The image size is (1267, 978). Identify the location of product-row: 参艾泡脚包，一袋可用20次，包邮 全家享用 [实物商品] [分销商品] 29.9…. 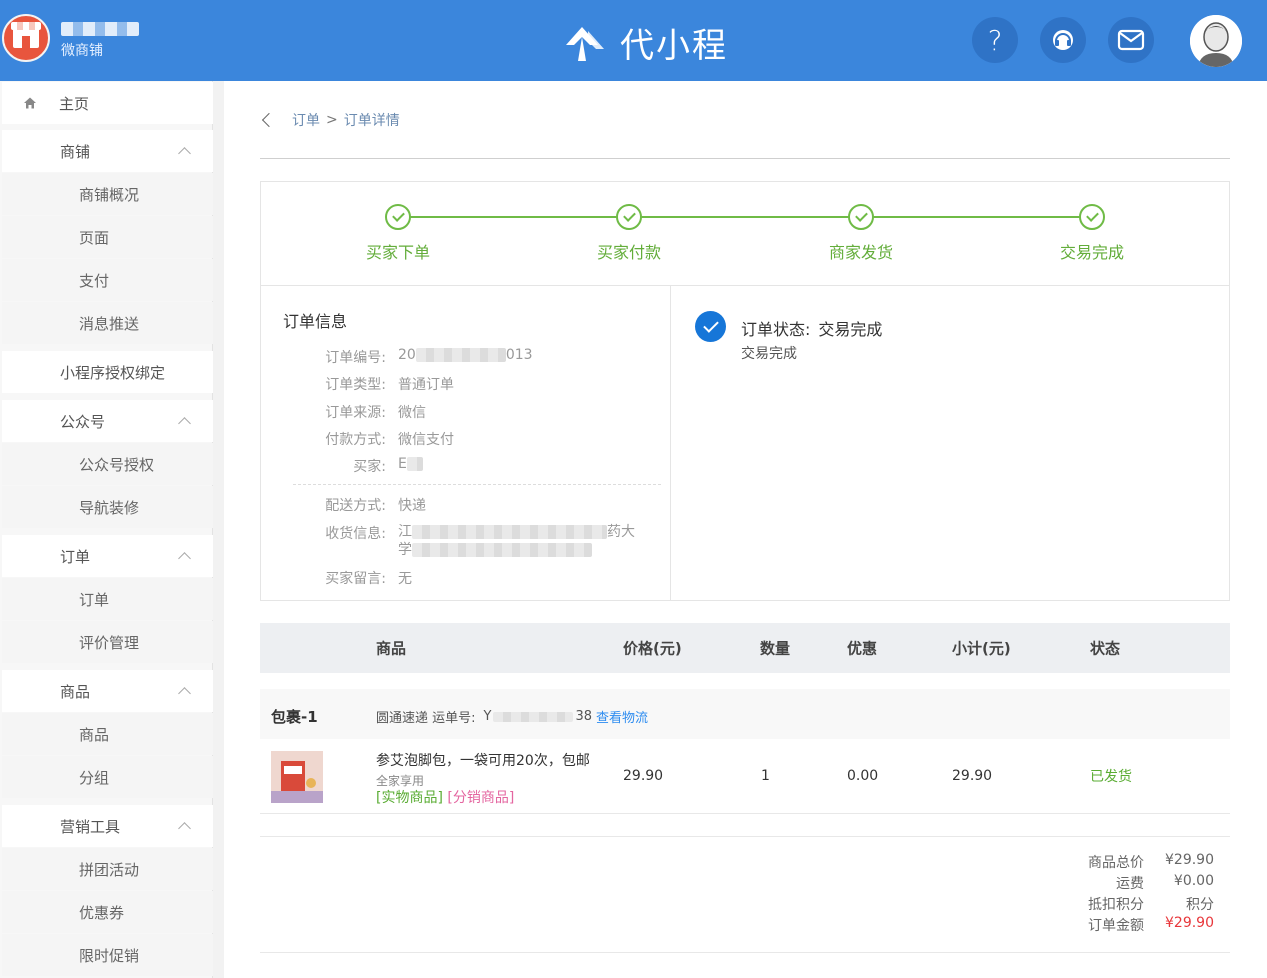
(745, 776).